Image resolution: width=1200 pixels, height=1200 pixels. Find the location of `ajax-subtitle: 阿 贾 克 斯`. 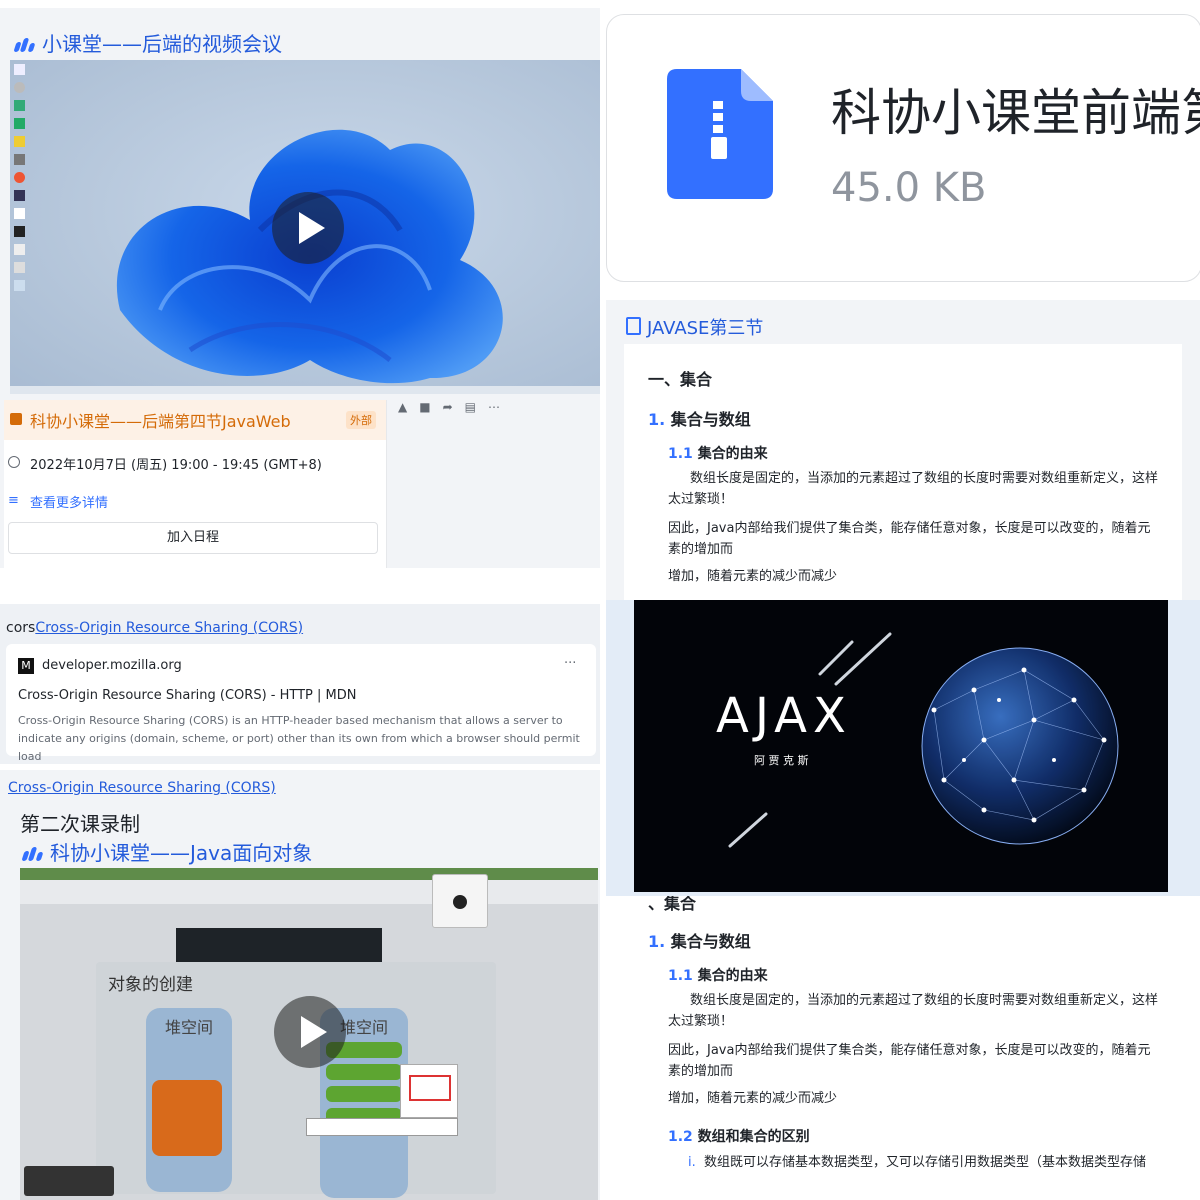

ajax-subtitle: 阿 贾 克 斯 is located at coordinates (781, 760).